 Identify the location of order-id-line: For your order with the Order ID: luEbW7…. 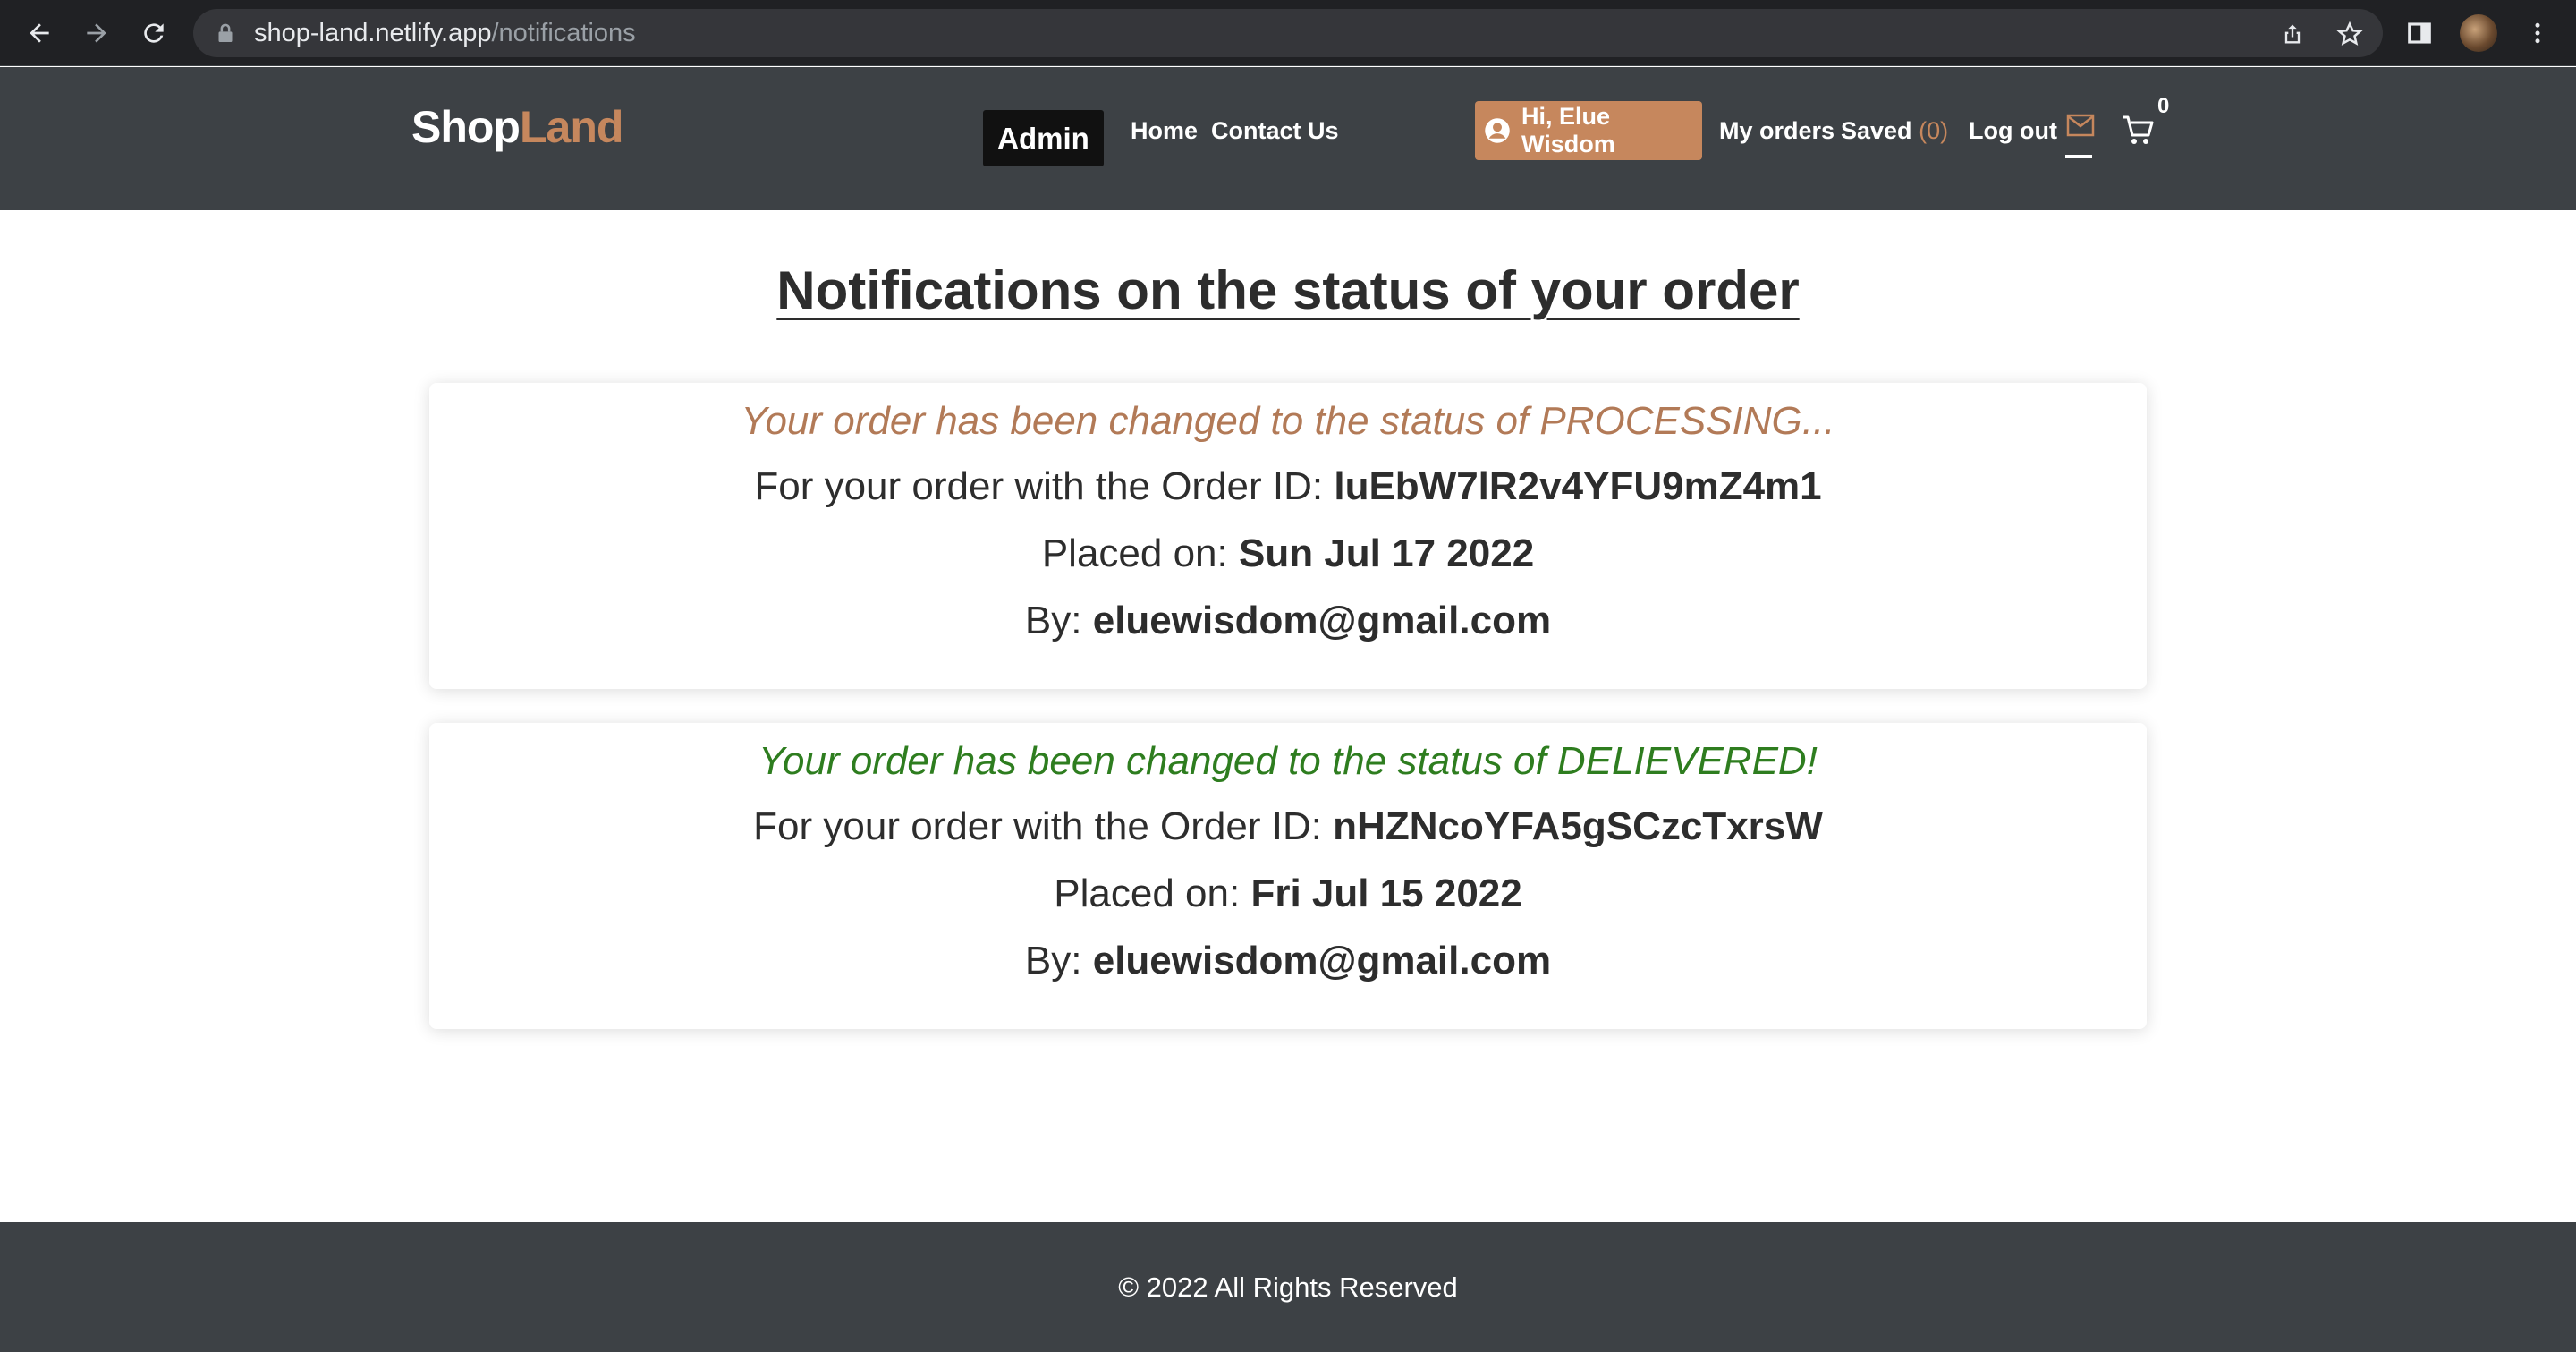
(1288, 486).